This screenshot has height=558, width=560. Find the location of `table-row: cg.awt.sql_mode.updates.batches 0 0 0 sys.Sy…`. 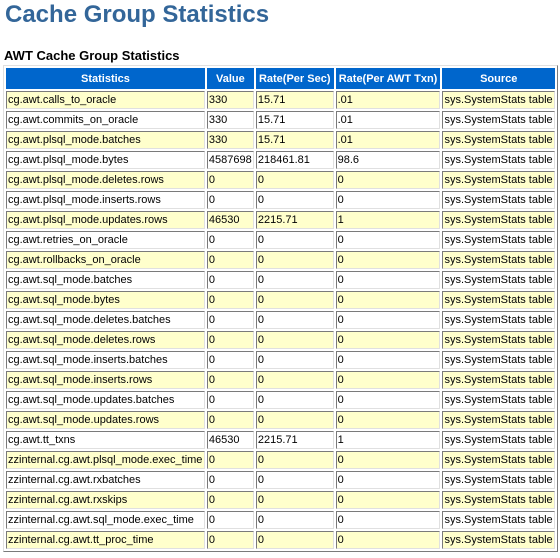

table-row: cg.awt.sql_mode.updates.batches 0 0 0 sys.Sy… is located at coordinates (280, 400).